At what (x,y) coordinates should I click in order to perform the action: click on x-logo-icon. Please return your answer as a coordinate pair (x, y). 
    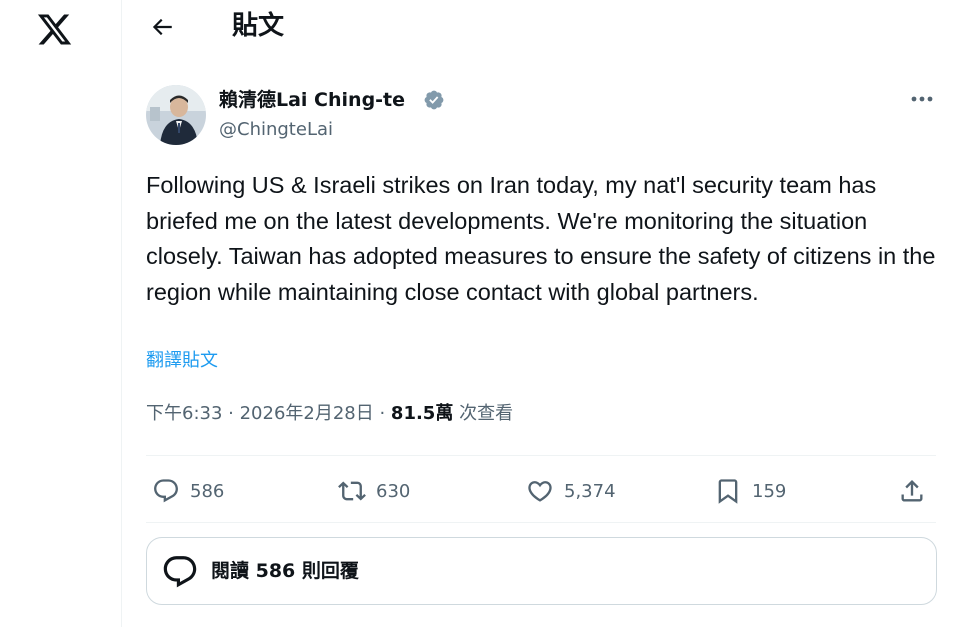
    Looking at the image, I should click on (54, 29).